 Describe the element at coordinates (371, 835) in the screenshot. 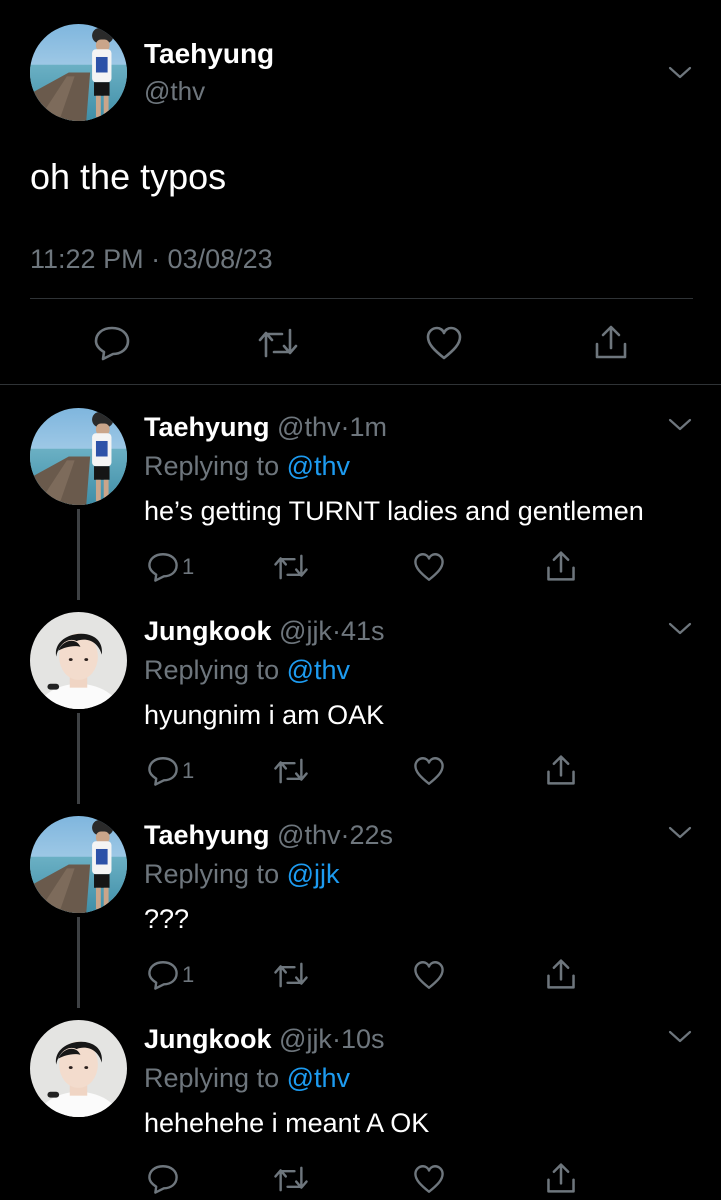

I see `post-age: 22s` at that location.